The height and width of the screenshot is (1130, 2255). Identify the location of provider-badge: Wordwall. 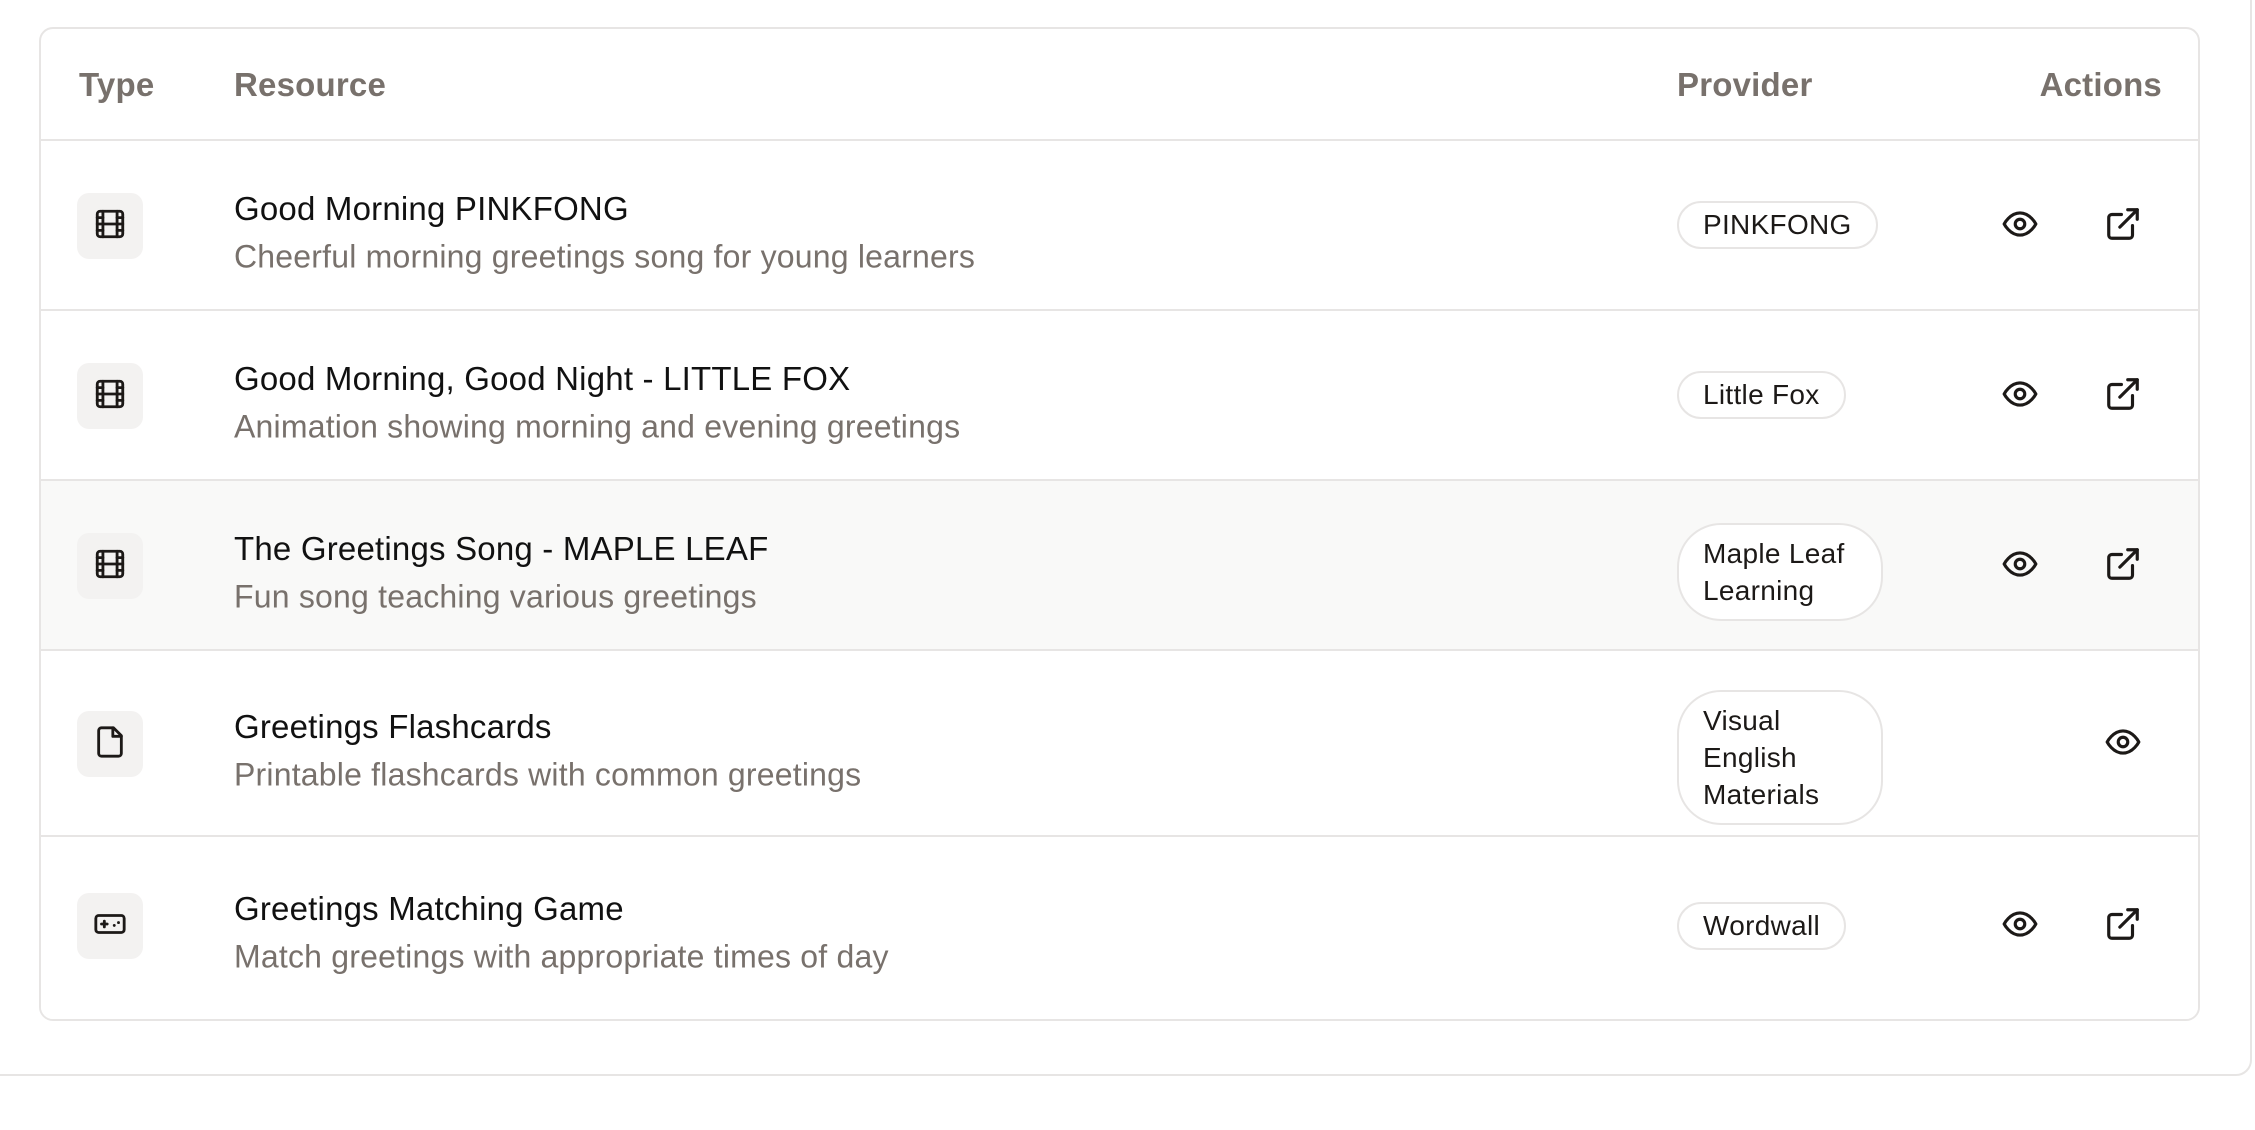
(1762, 926).